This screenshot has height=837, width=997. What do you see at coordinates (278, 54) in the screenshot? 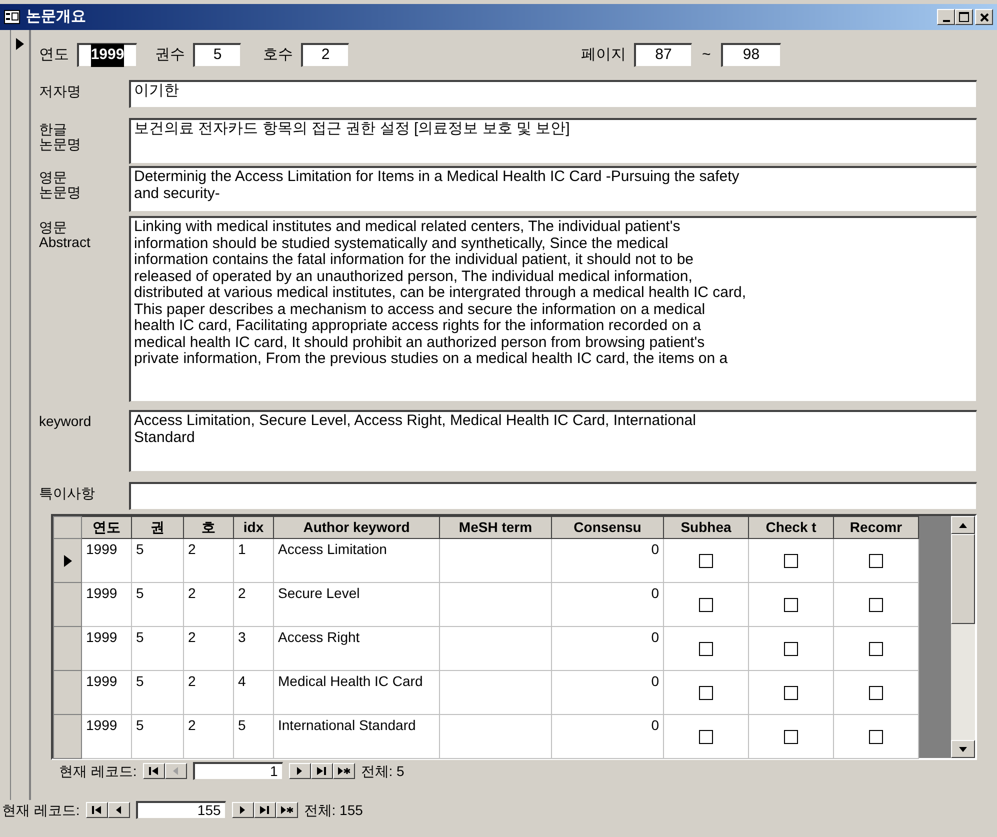
I see `field-label: 호수` at bounding box center [278, 54].